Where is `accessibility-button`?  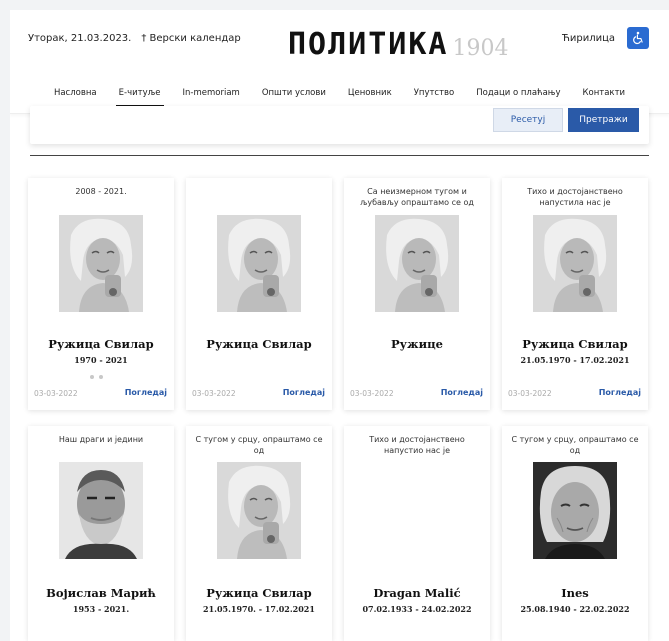 accessibility-button is located at coordinates (638, 38).